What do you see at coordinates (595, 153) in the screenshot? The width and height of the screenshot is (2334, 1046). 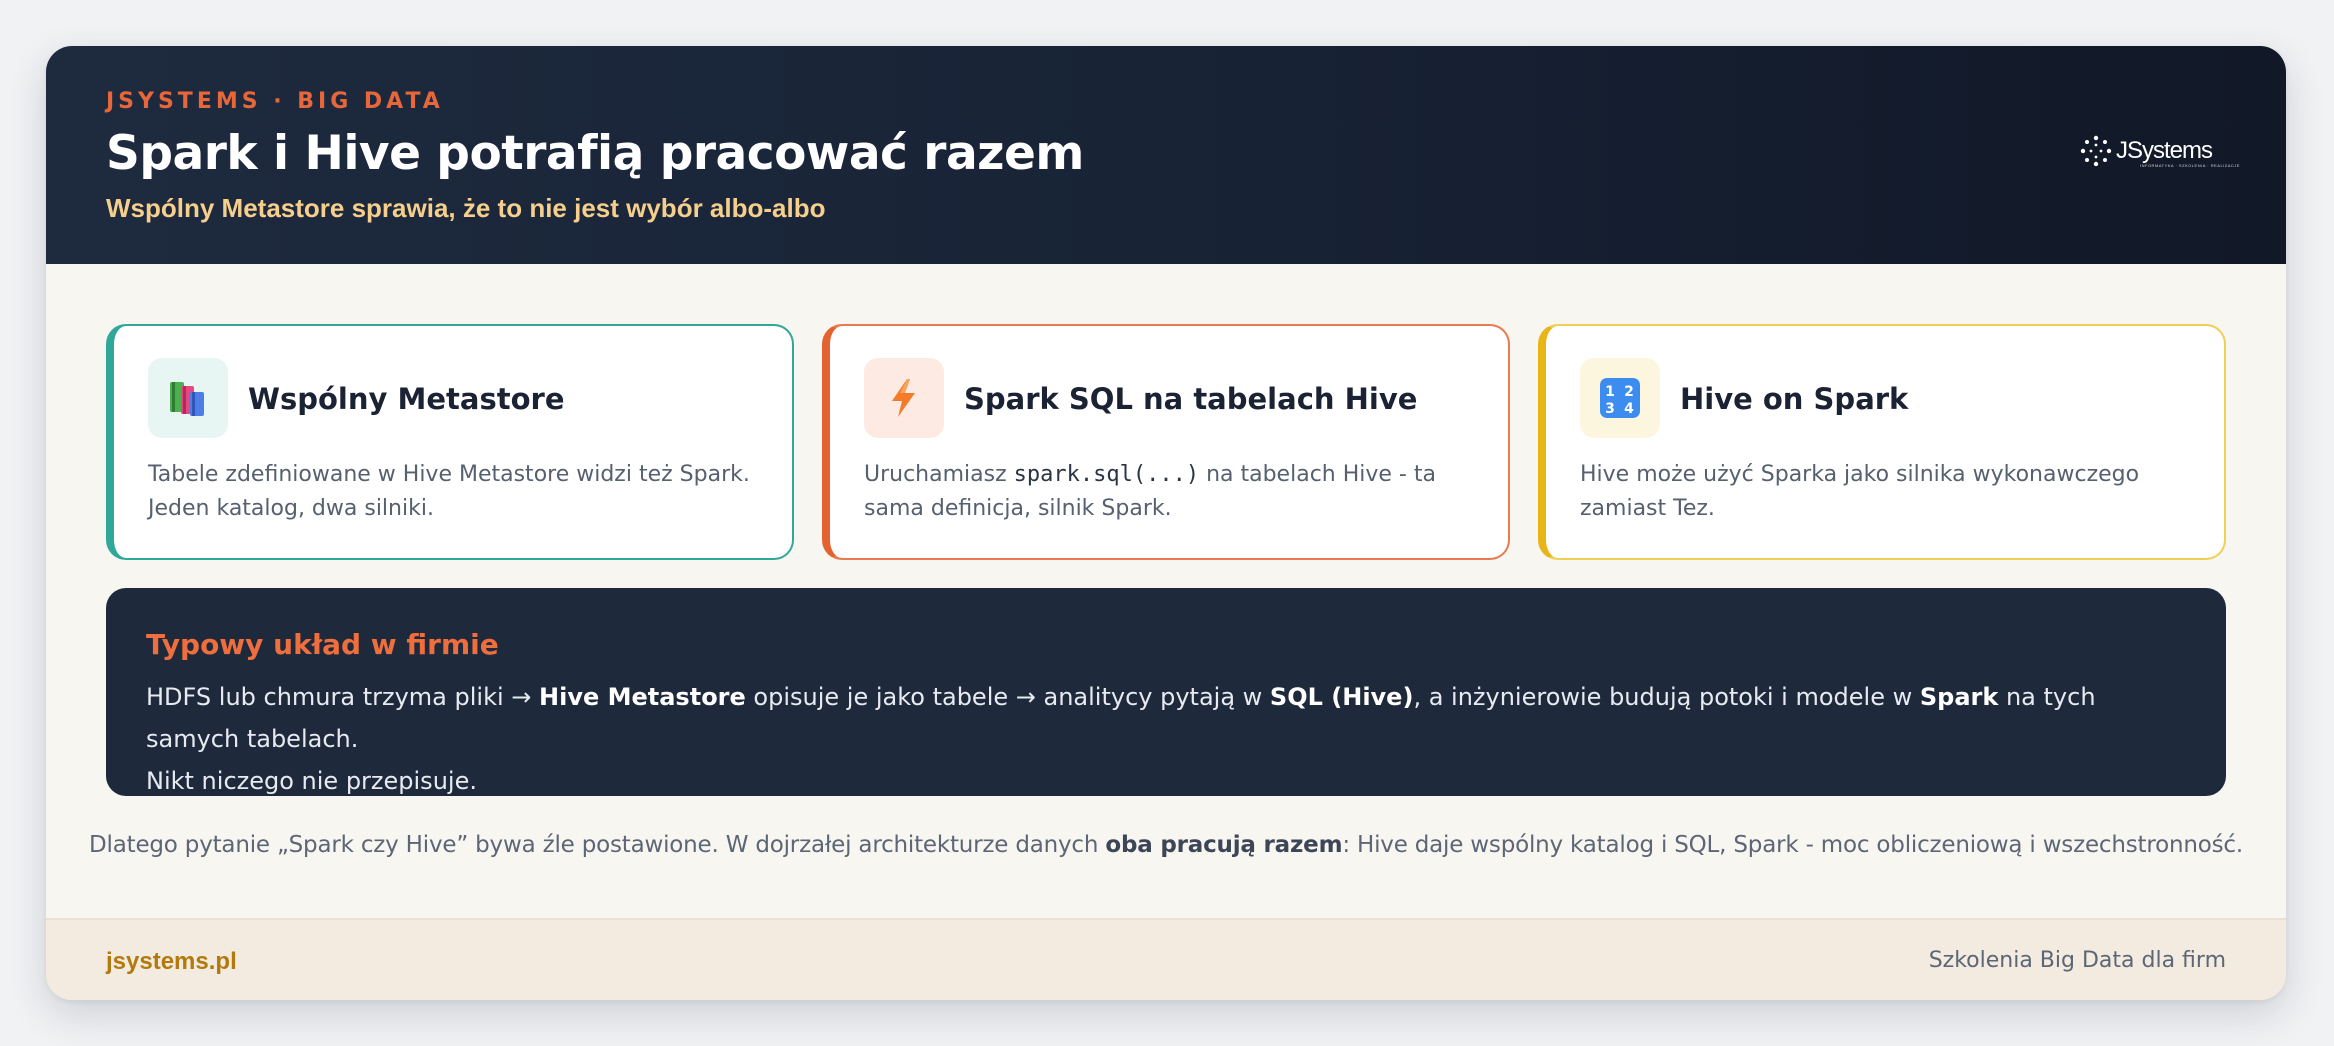 I see `page-title: Spark i Hive potrafią pracować razem` at bounding box center [595, 153].